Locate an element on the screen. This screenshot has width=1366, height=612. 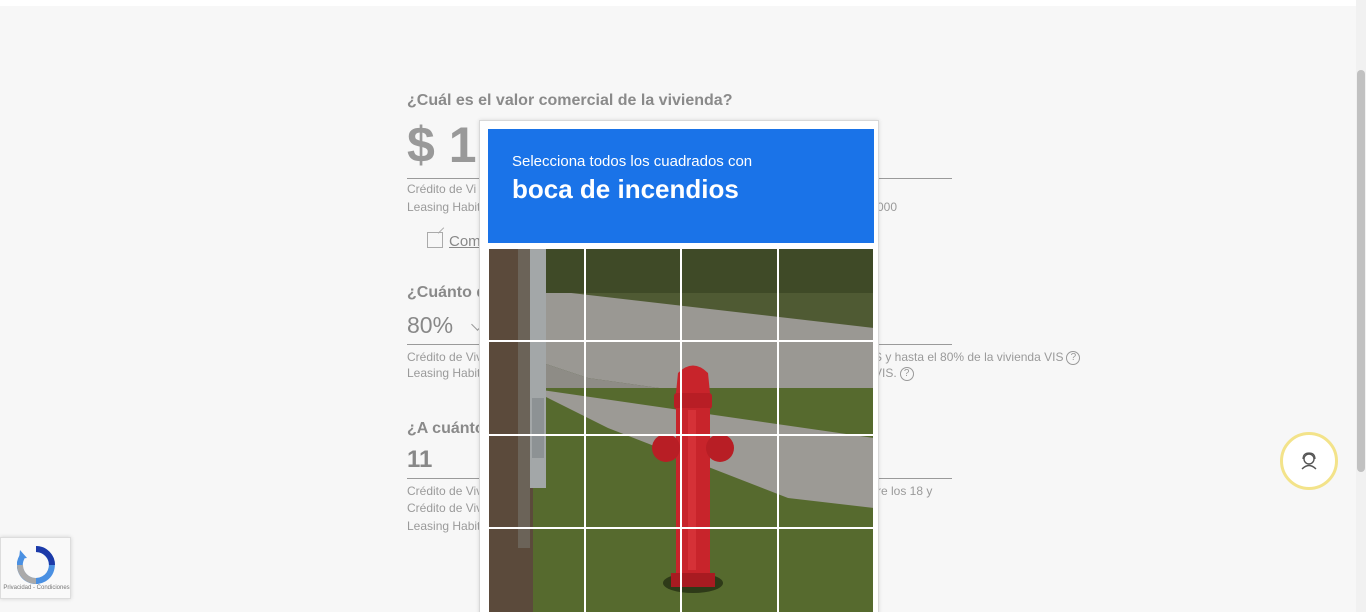
property-value-note-2-tail: 000 is located at coordinates (887, 207).